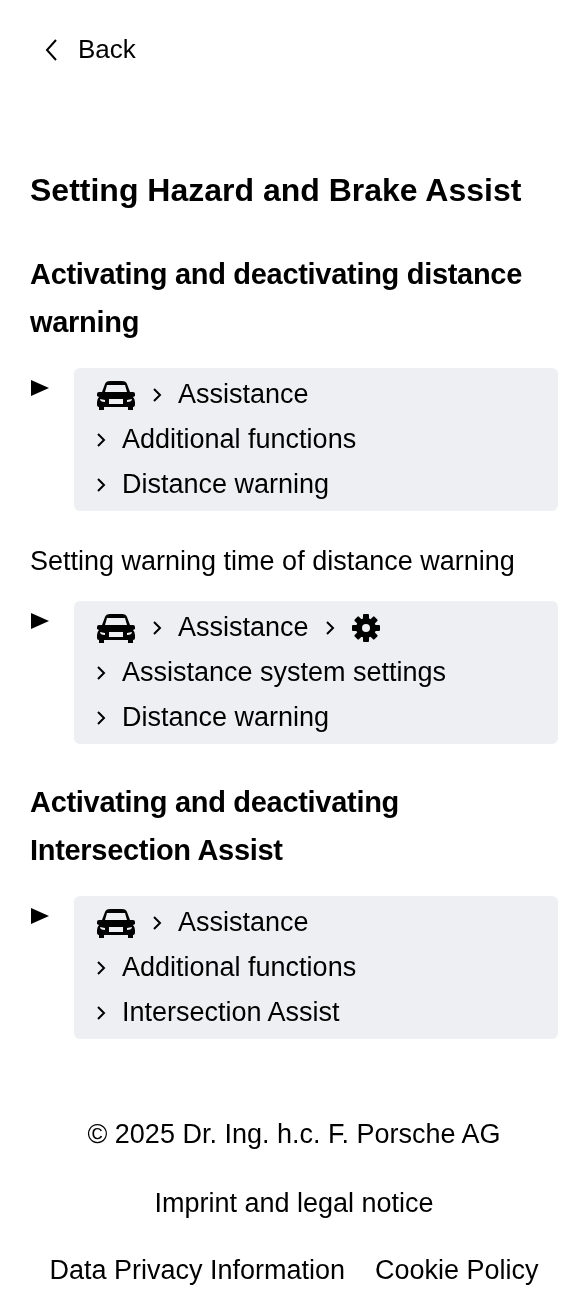 This screenshot has height=1300, width=588. I want to click on back-button: Back, so click(90, 49).